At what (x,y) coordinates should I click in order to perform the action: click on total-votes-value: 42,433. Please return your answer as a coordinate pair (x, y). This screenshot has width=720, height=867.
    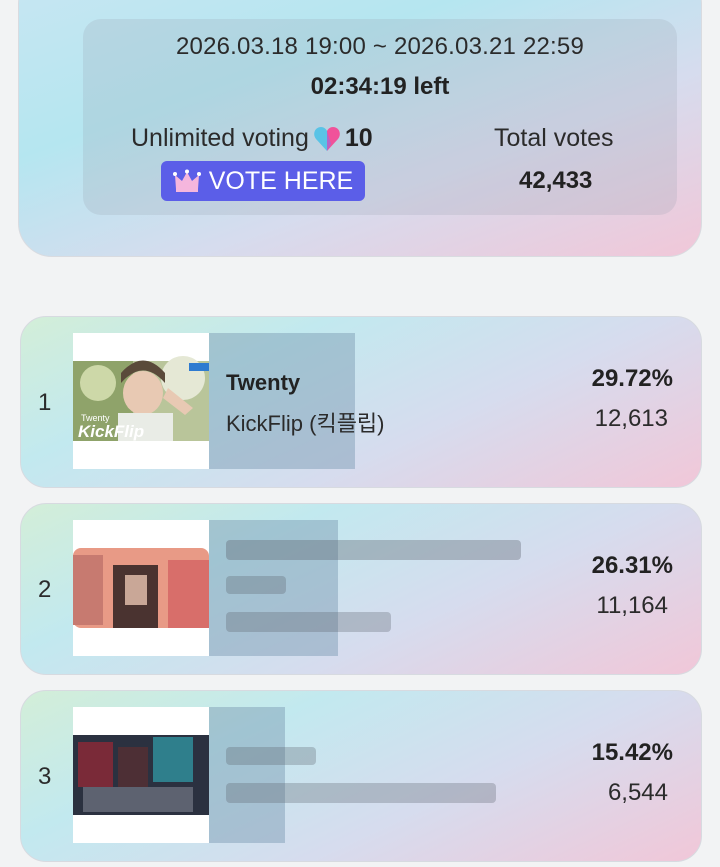
    Looking at the image, I should click on (556, 180).